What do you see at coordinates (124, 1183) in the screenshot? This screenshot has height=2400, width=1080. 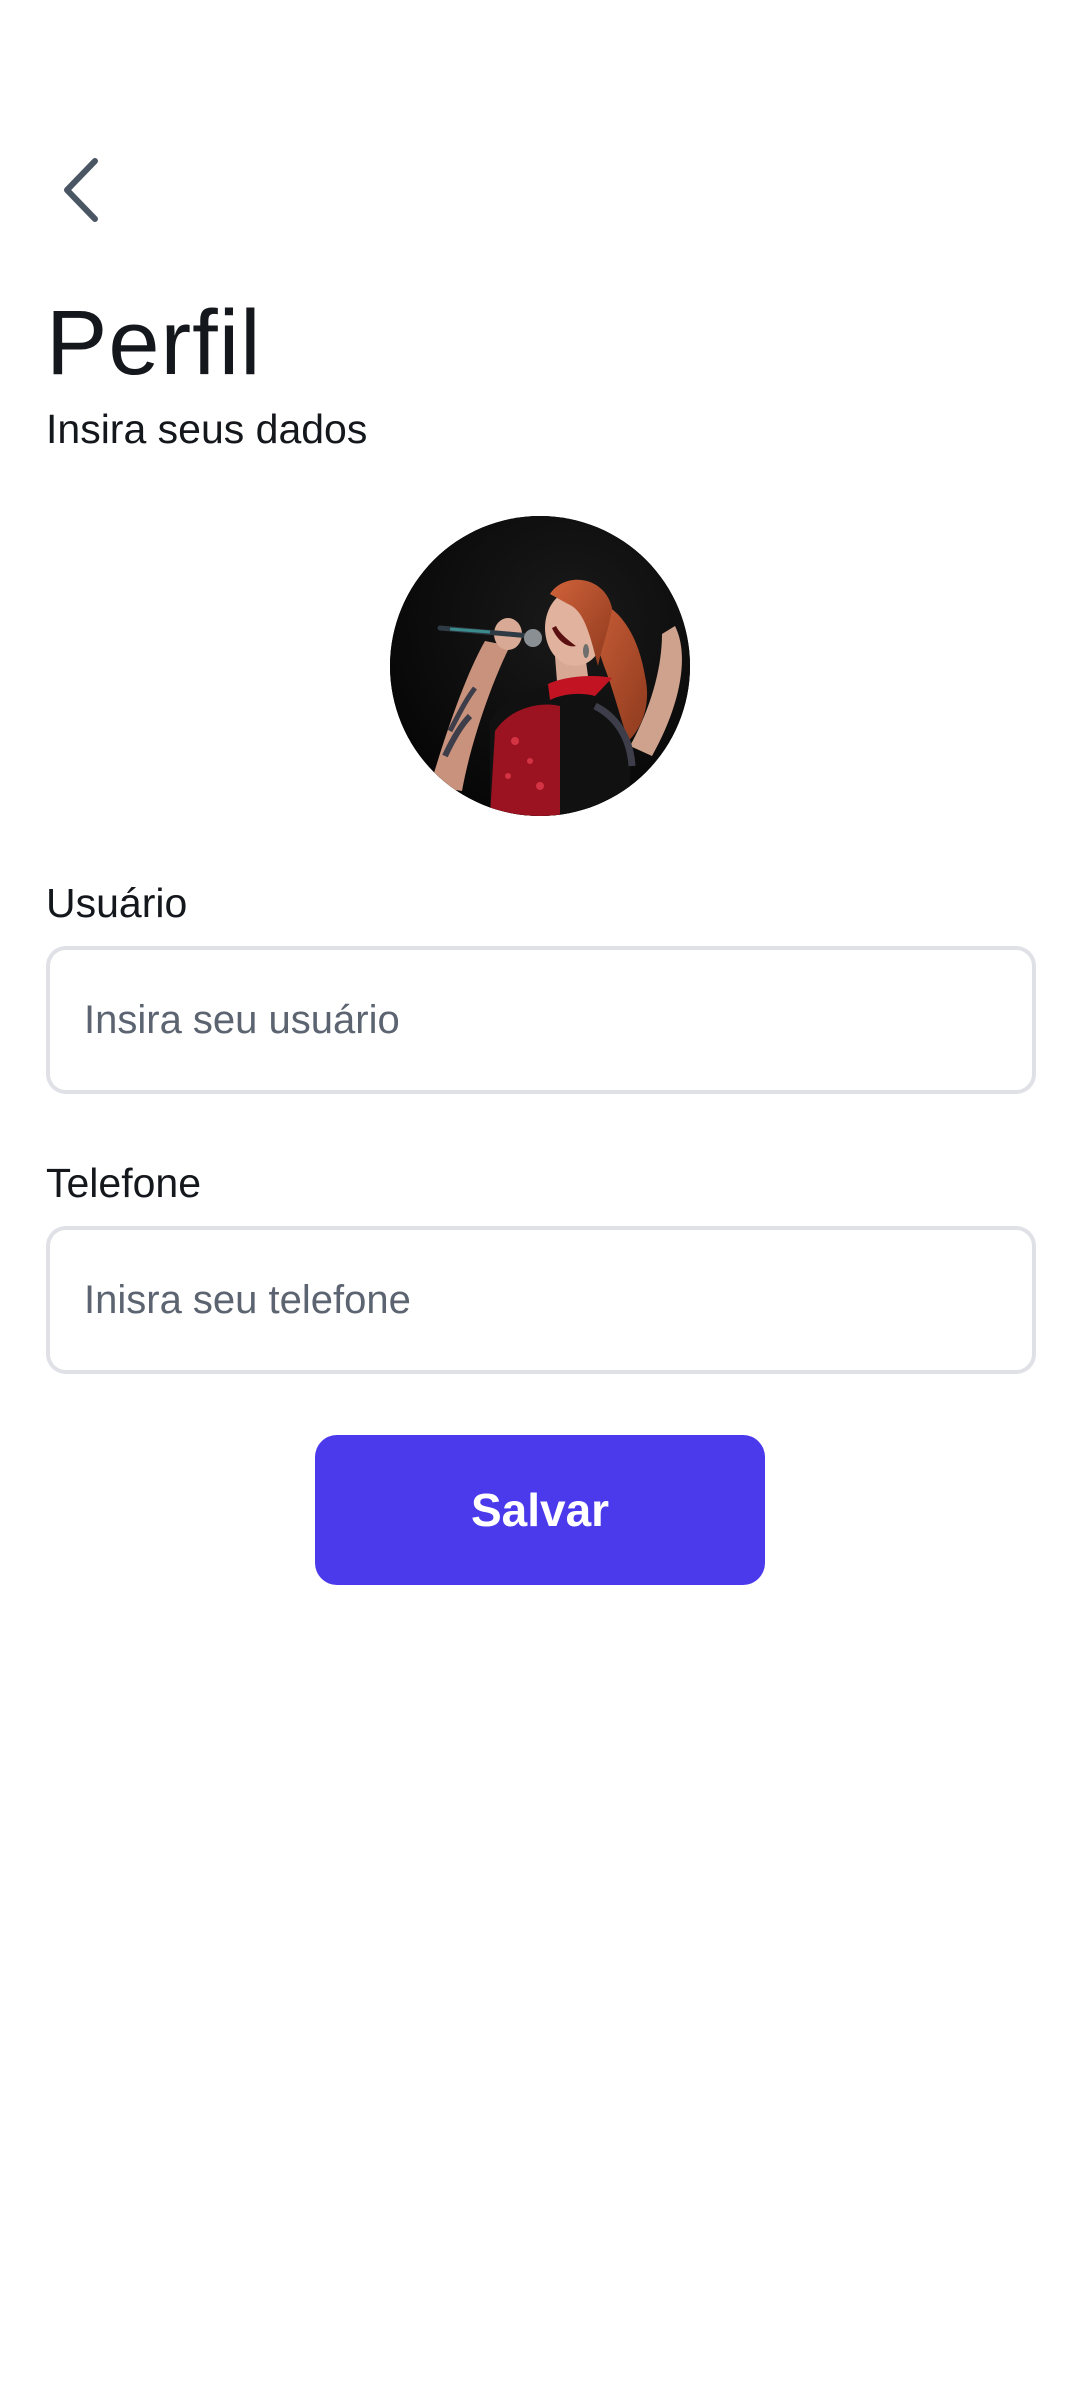 I see `phone-label: Telefone` at bounding box center [124, 1183].